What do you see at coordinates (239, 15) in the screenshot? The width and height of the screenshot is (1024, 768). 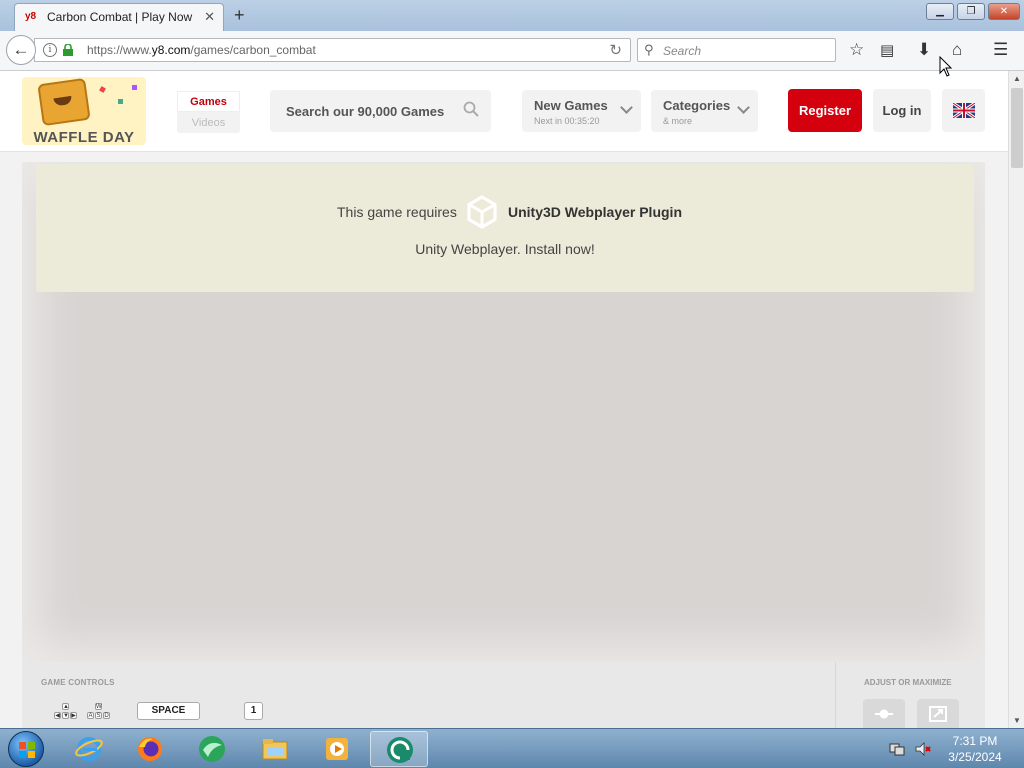 I see `new-tab-button: +` at bounding box center [239, 15].